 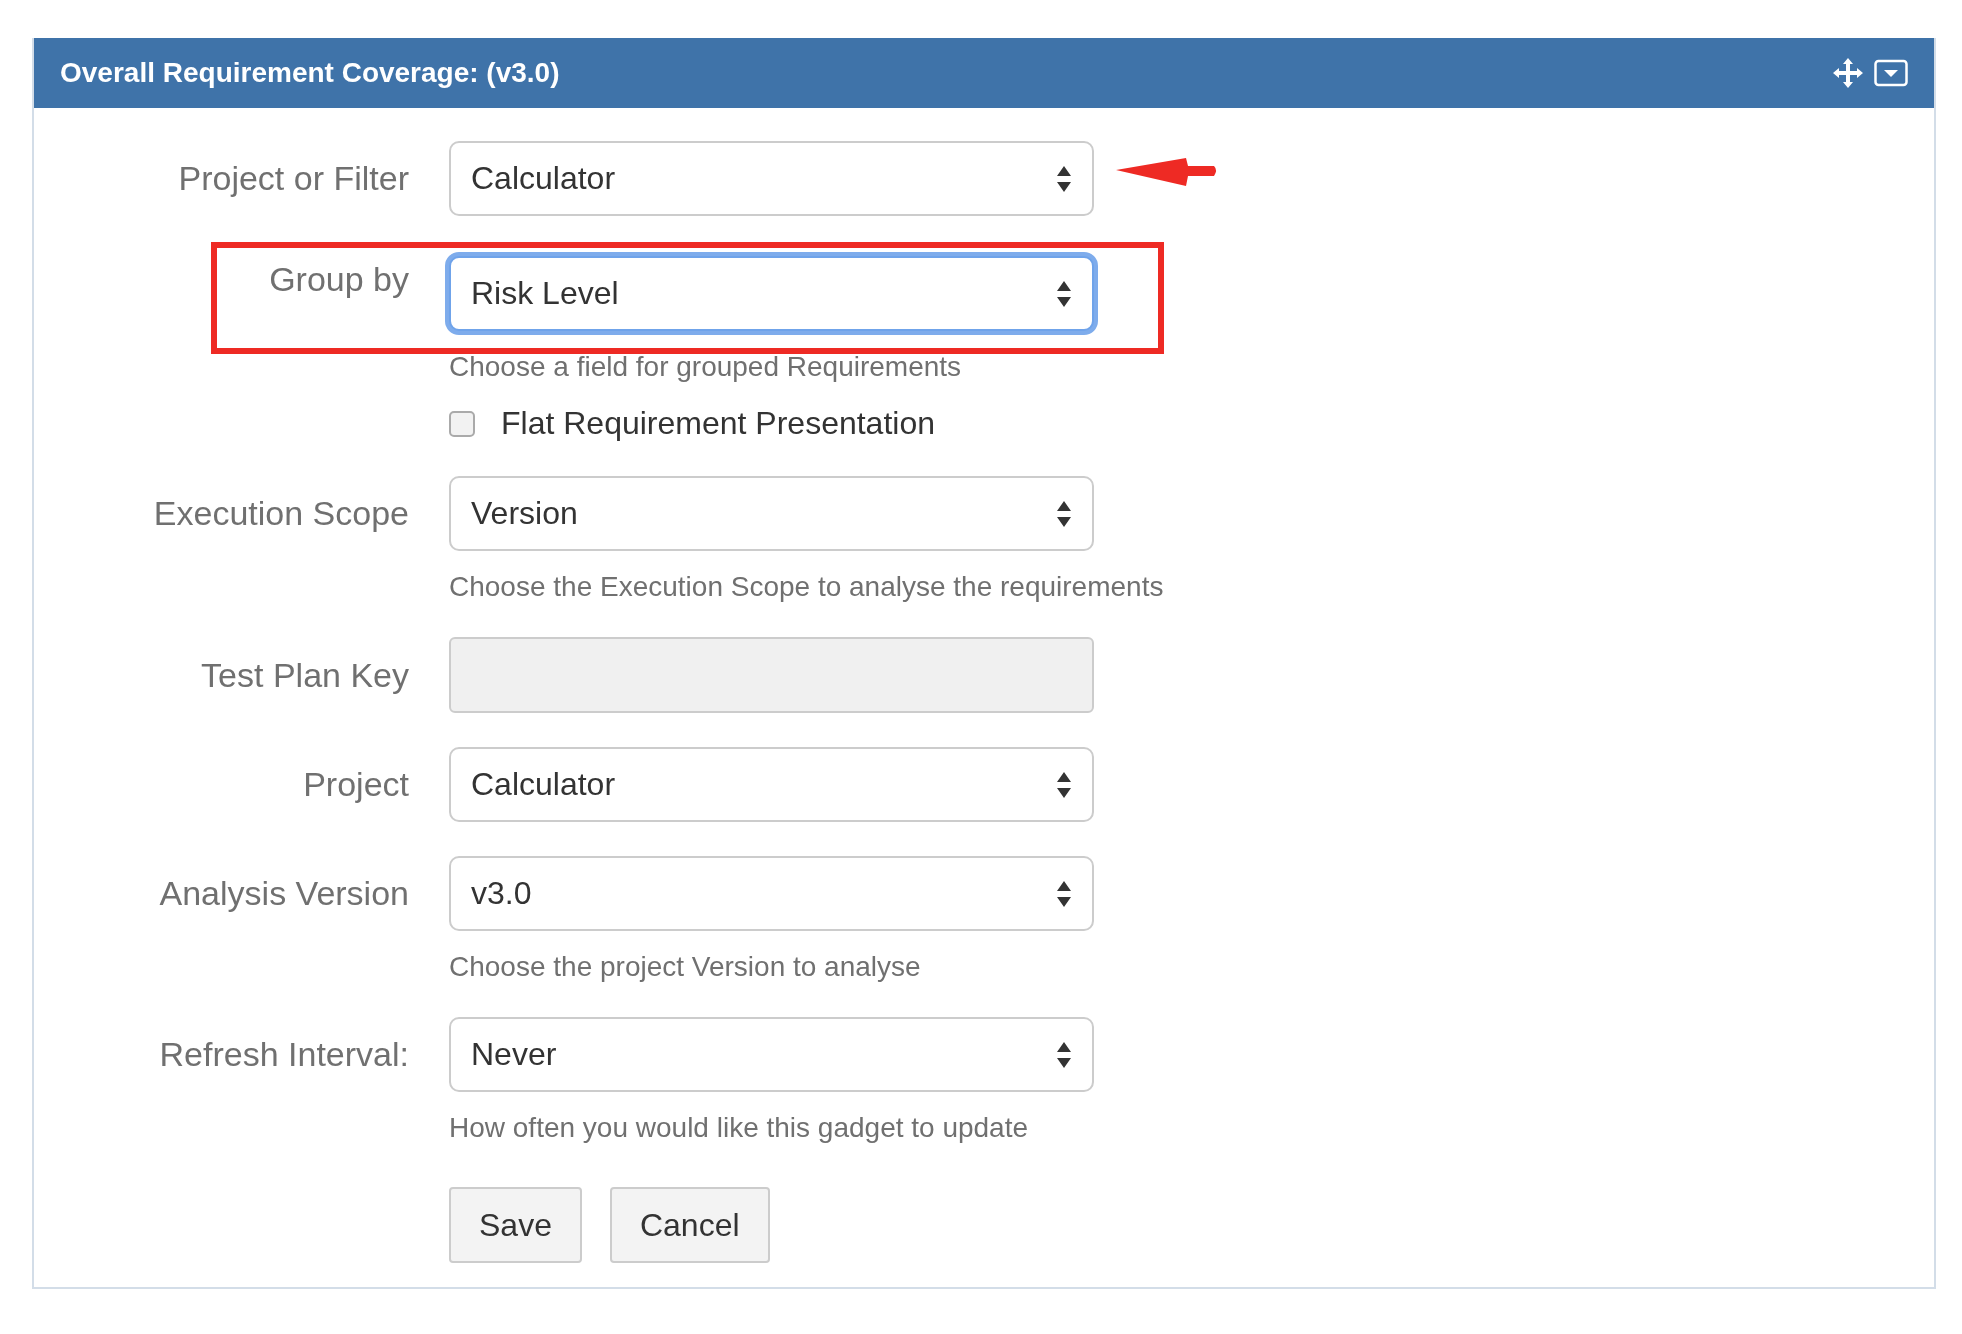 What do you see at coordinates (706, 367) in the screenshot?
I see `help-text: Choose a field for grouped Requirements` at bounding box center [706, 367].